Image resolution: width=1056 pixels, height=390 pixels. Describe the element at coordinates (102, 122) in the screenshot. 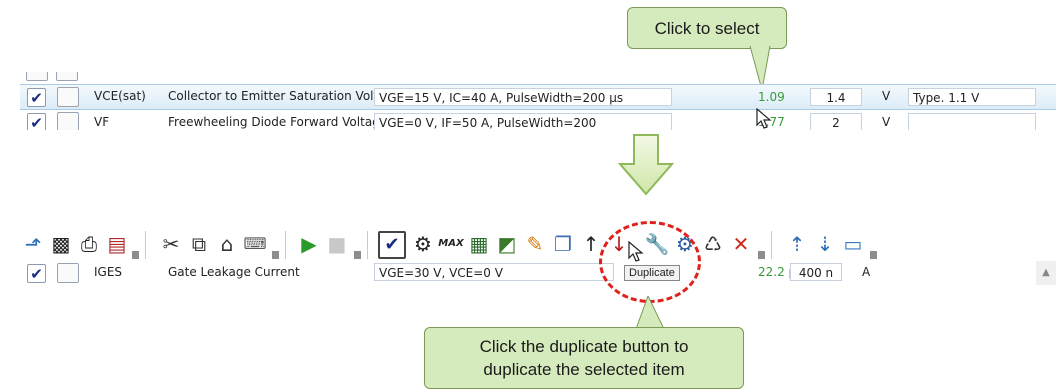

I see `symbol-cell: VF` at that location.